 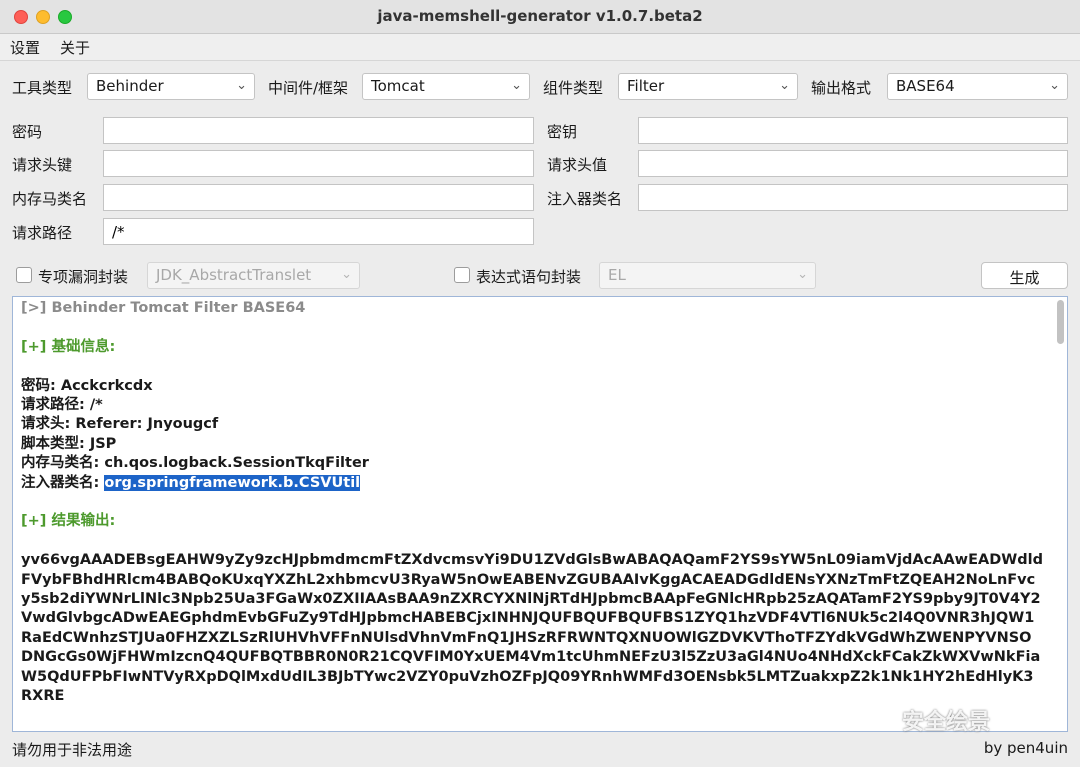 What do you see at coordinates (308, 88) in the screenshot?
I see `middleware-label: 中间件/框架` at bounding box center [308, 88].